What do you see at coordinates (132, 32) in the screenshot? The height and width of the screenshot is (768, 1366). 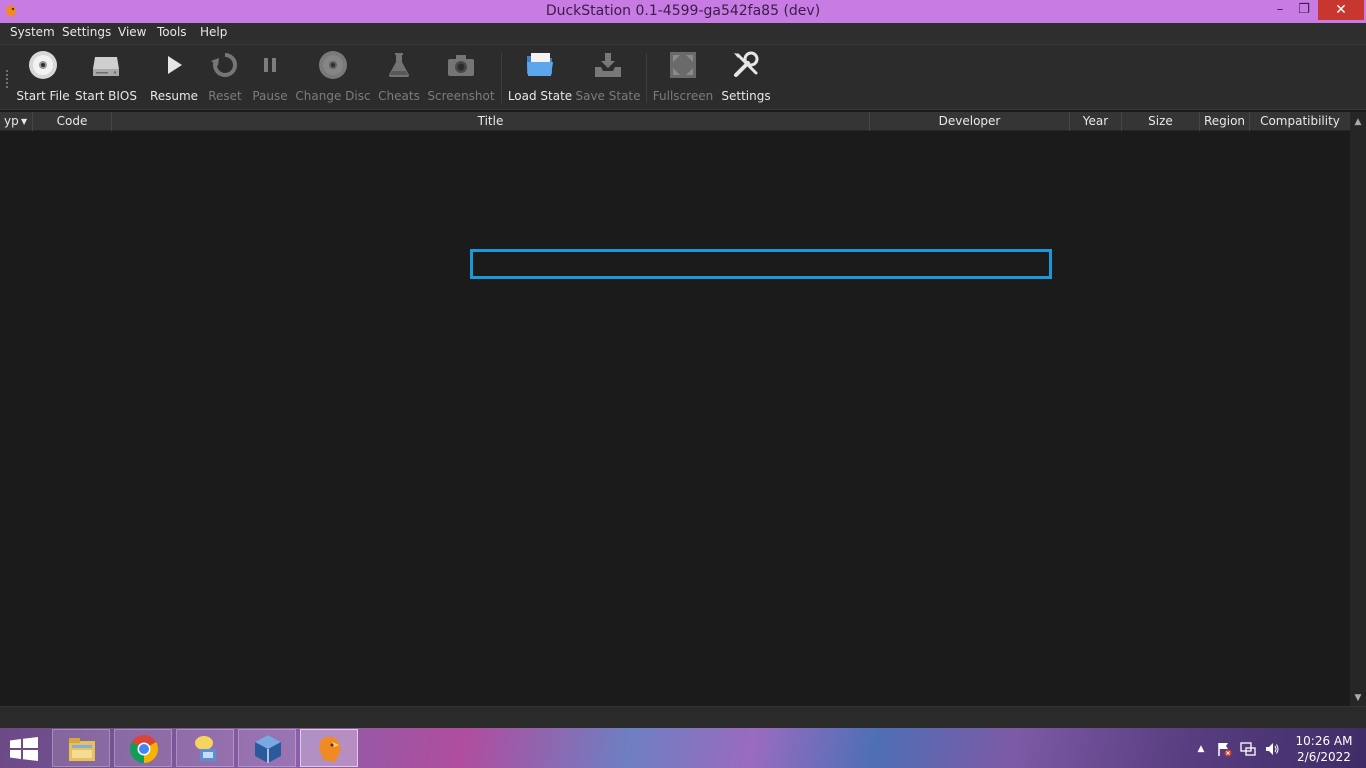 I see `menu-view: View` at bounding box center [132, 32].